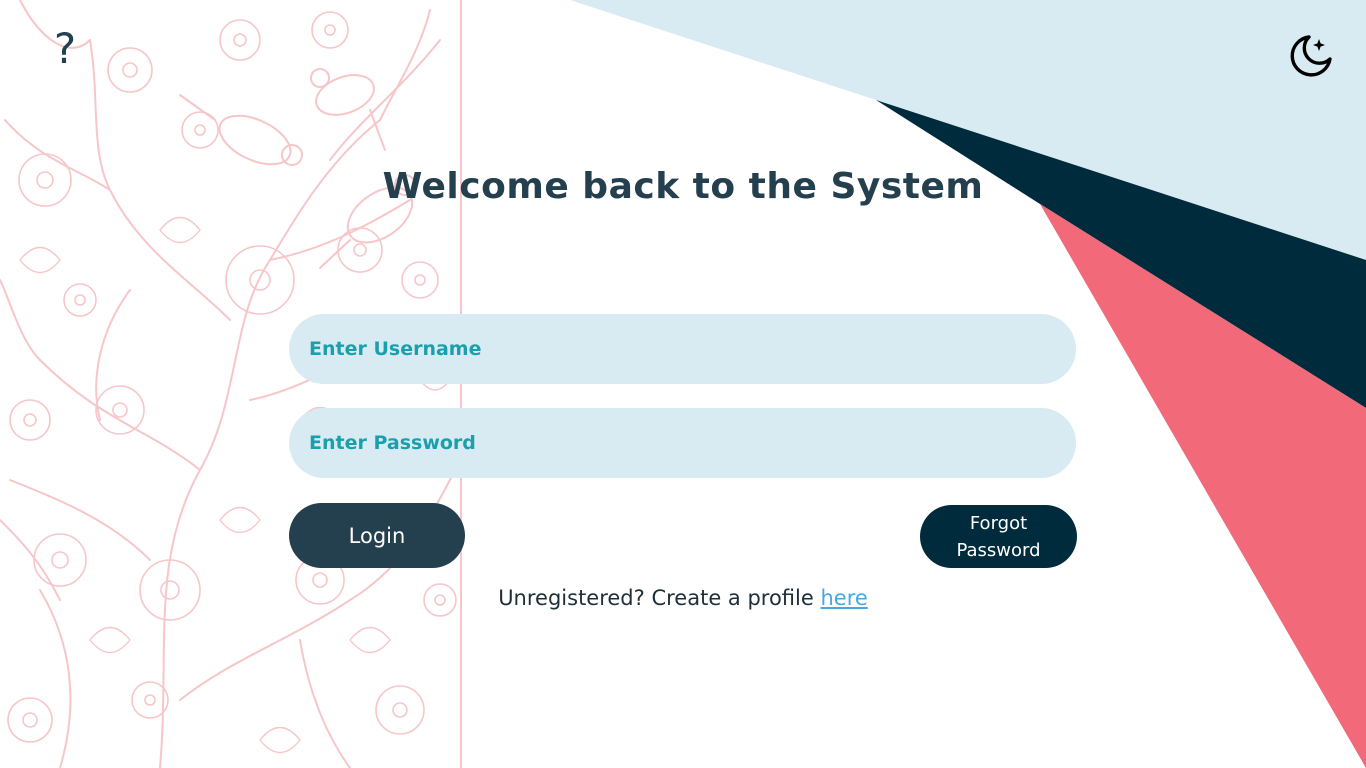  Describe the element at coordinates (998, 536) in the screenshot. I see `forgot-password-button: Forgot Password` at that location.